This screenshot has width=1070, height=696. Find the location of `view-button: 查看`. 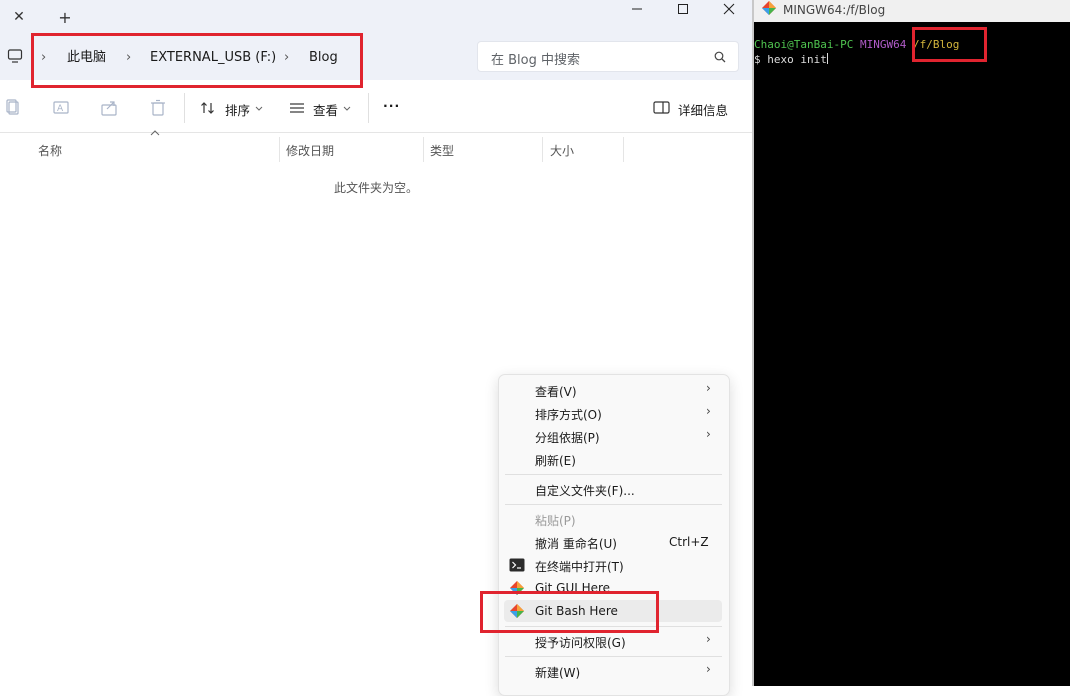

view-button: 查看 is located at coordinates (323, 108).